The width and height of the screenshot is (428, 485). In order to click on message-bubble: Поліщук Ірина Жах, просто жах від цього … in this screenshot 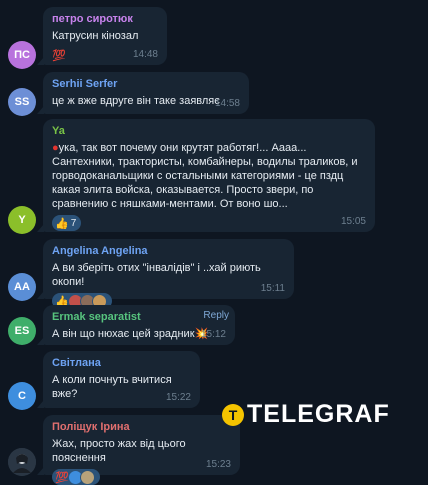, I will do `click(138, 450)`.